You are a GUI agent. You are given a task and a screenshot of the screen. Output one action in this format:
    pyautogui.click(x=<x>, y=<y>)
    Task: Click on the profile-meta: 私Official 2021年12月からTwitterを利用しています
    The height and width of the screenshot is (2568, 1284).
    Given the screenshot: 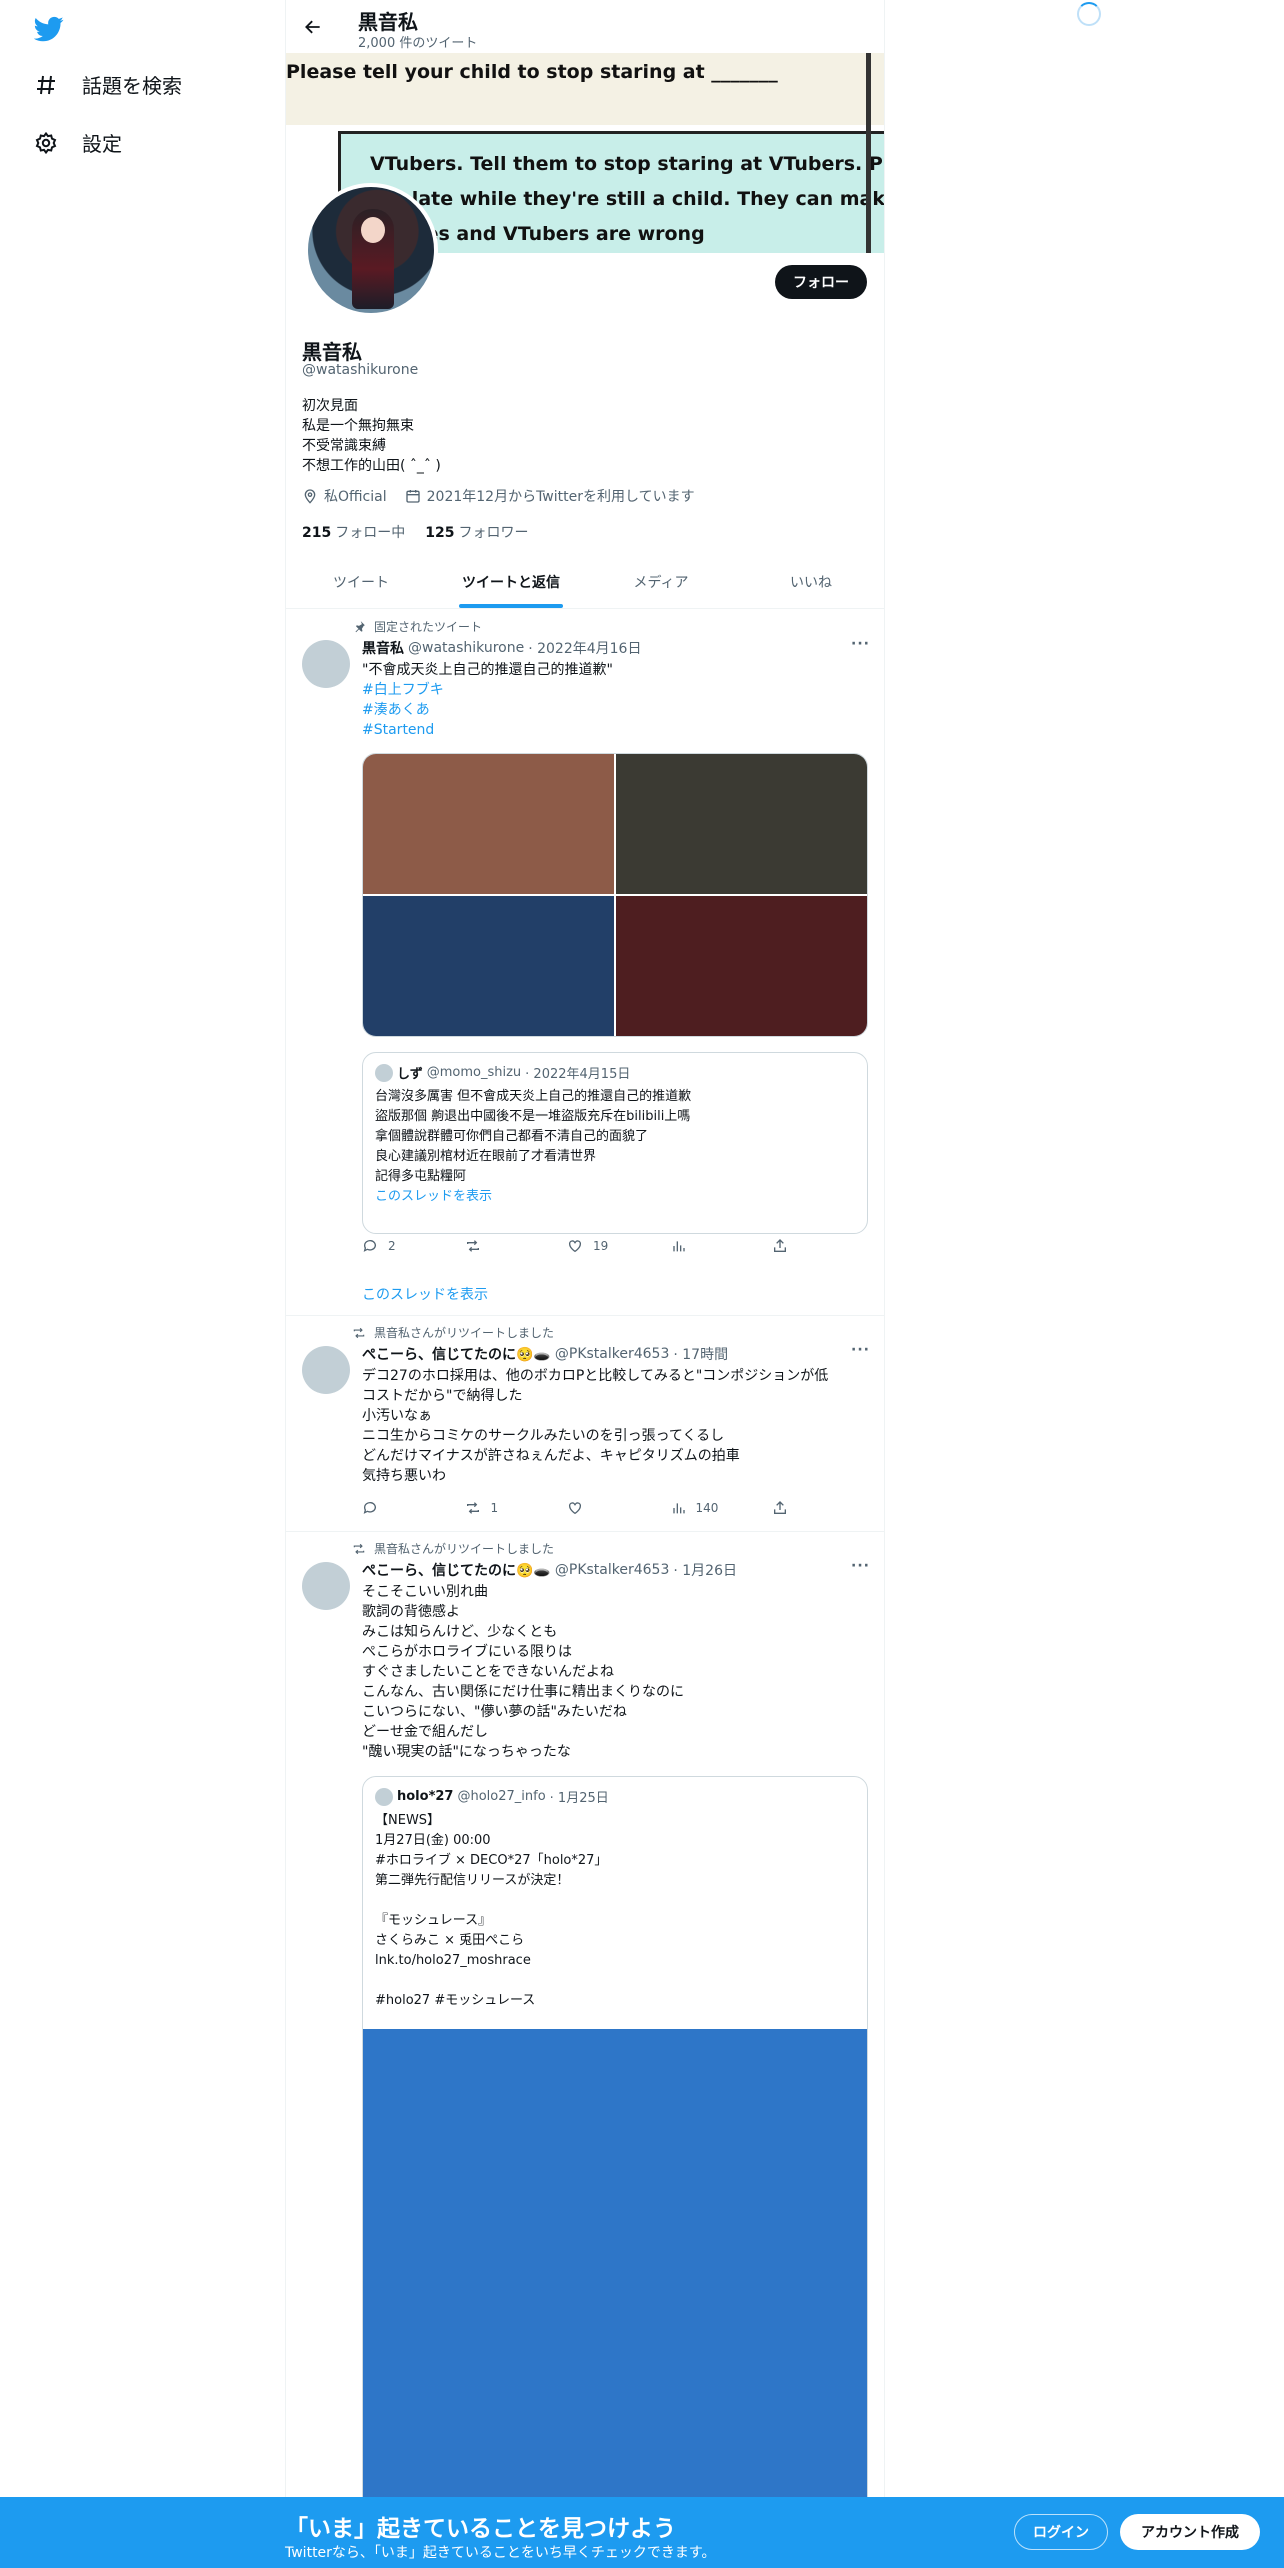 What is the action you would take?
    pyautogui.click(x=498, y=496)
    